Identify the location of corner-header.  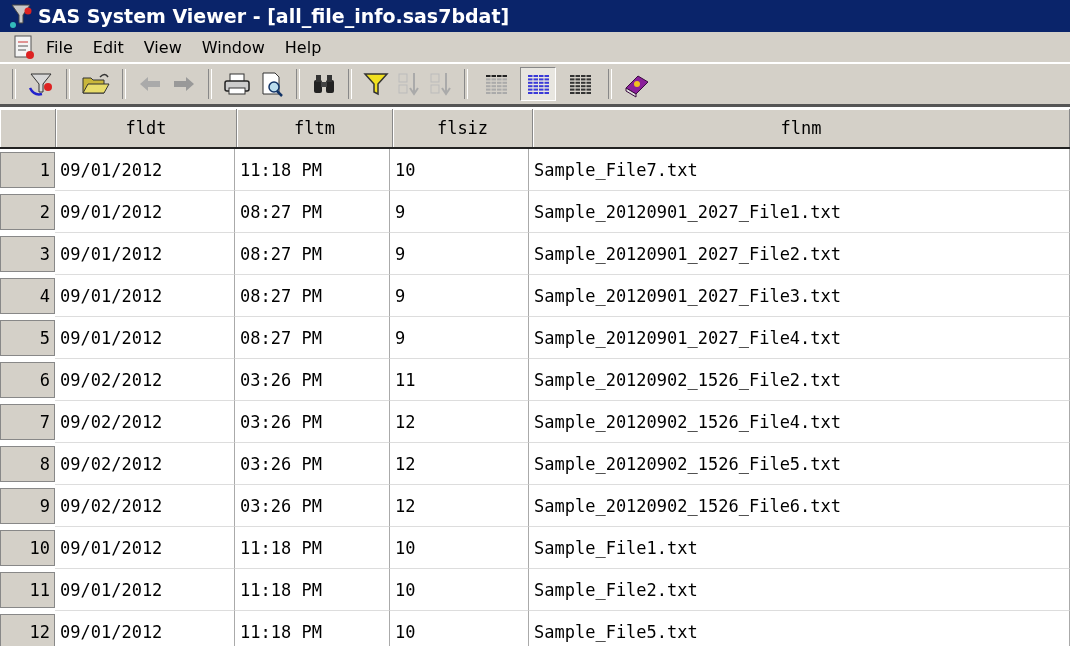
(28, 128).